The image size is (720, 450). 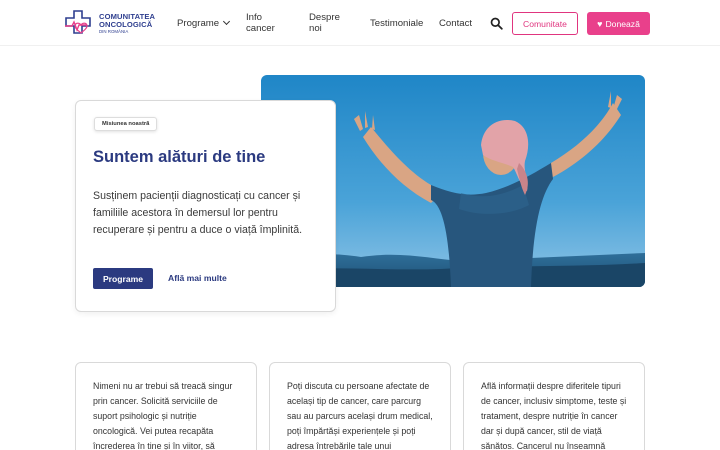 What do you see at coordinates (396, 23) in the screenshot?
I see `nav-item-testimoniale: Testimoniale` at bounding box center [396, 23].